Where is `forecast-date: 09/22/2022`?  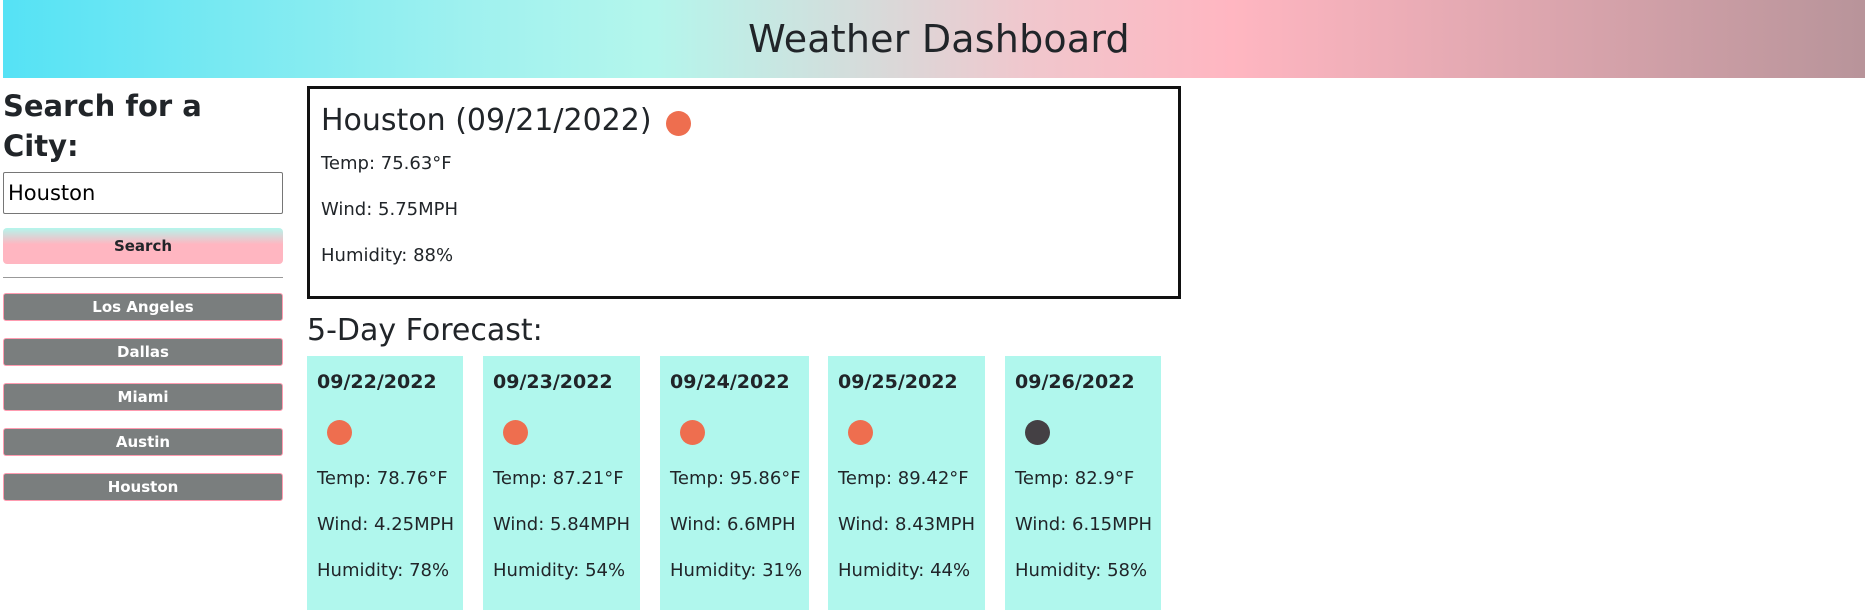 forecast-date: 09/22/2022 is located at coordinates (377, 382).